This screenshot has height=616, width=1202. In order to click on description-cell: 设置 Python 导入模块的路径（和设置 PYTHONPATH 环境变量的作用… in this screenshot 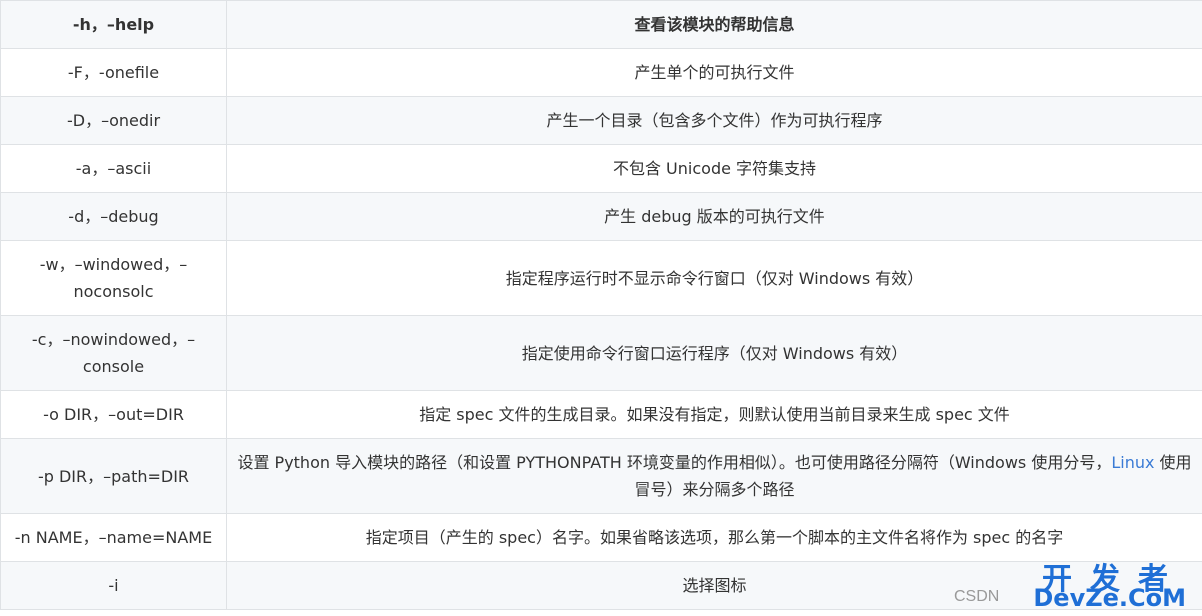, I will do `click(714, 476)`.